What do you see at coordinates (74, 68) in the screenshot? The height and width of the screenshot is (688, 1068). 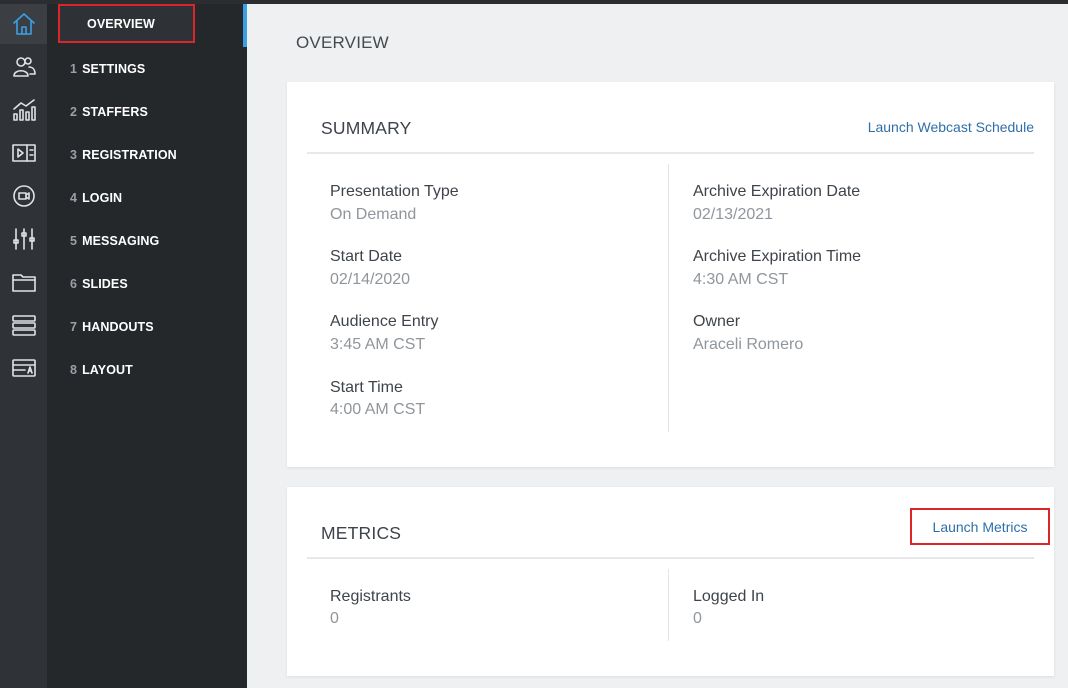 I see `step-number: 1` at bounding box center [74, 68].